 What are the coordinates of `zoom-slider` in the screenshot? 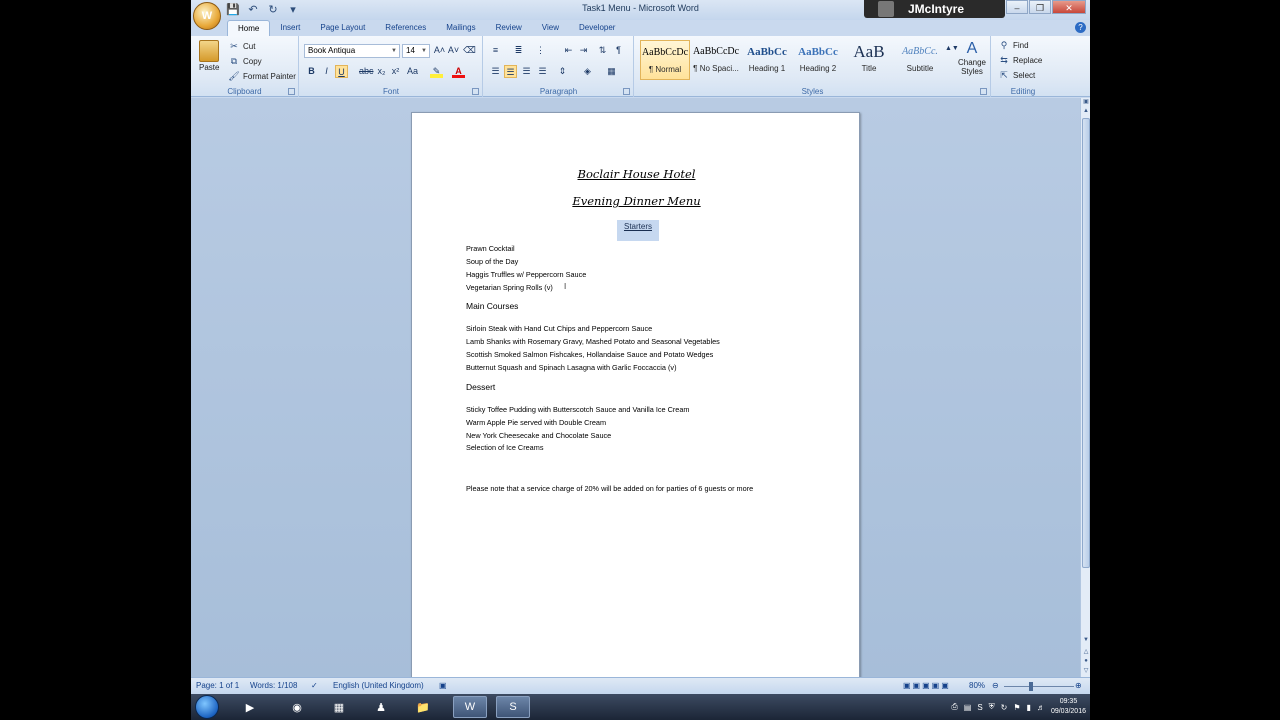 It's located at (1039, 686).